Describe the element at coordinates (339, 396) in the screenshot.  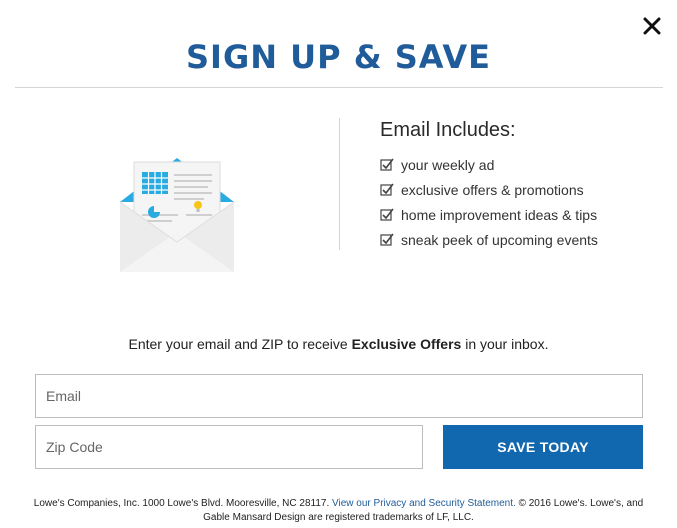
I see `email-field` at that location.